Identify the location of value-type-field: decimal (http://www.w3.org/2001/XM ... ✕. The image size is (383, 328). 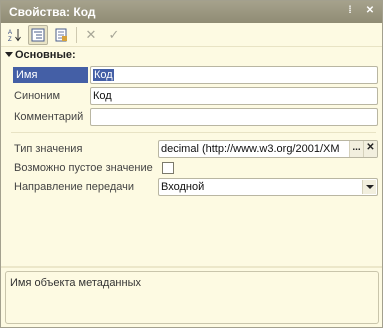
(268, 149).